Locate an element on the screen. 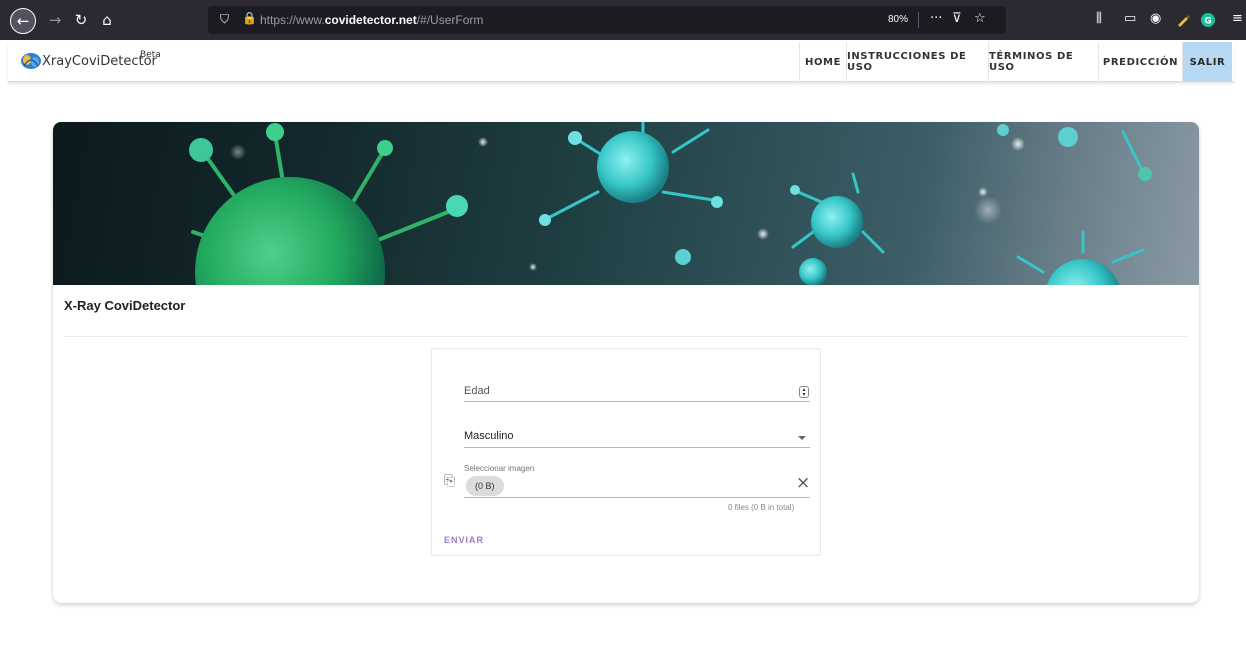  files-count: 0 files (0 B in total) is located at coordinates (761, 507).